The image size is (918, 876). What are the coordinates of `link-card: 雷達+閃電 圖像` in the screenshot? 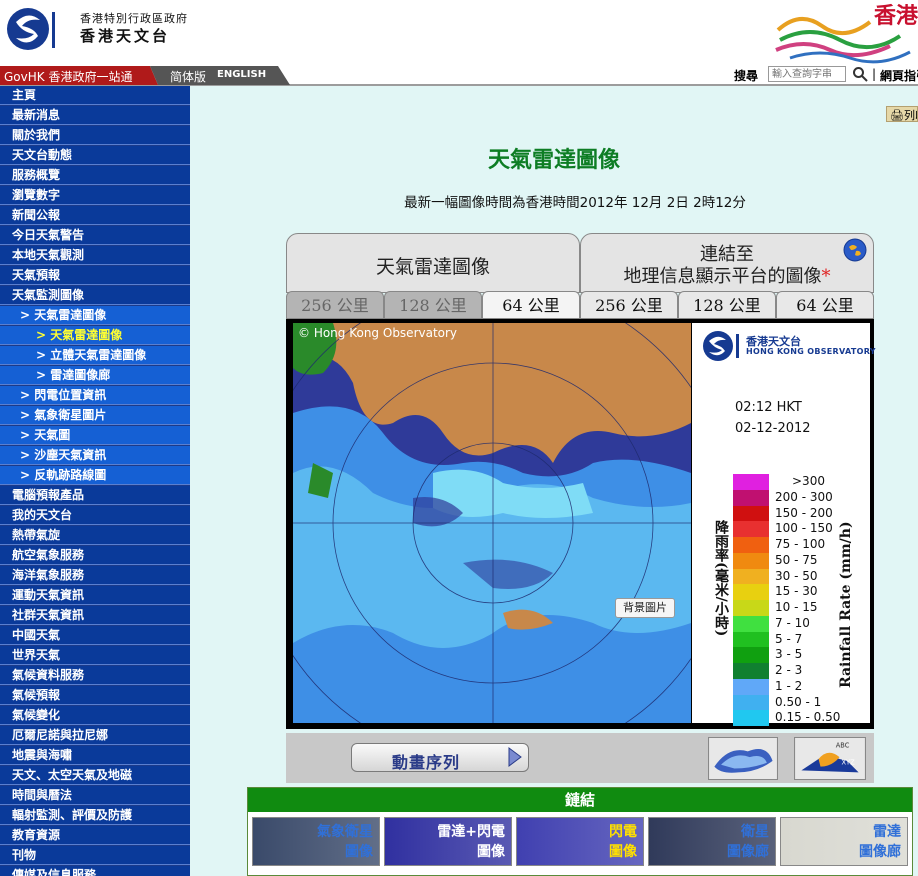 It's located at (448, 841).